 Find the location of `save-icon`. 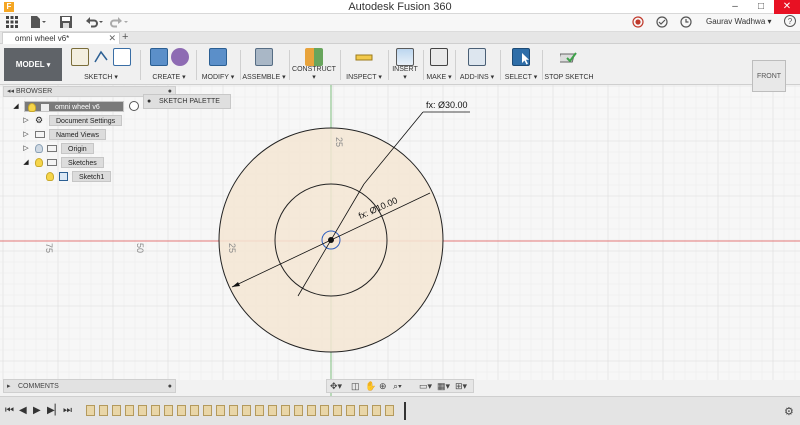

save-icon is located at coordinates (66, 23).